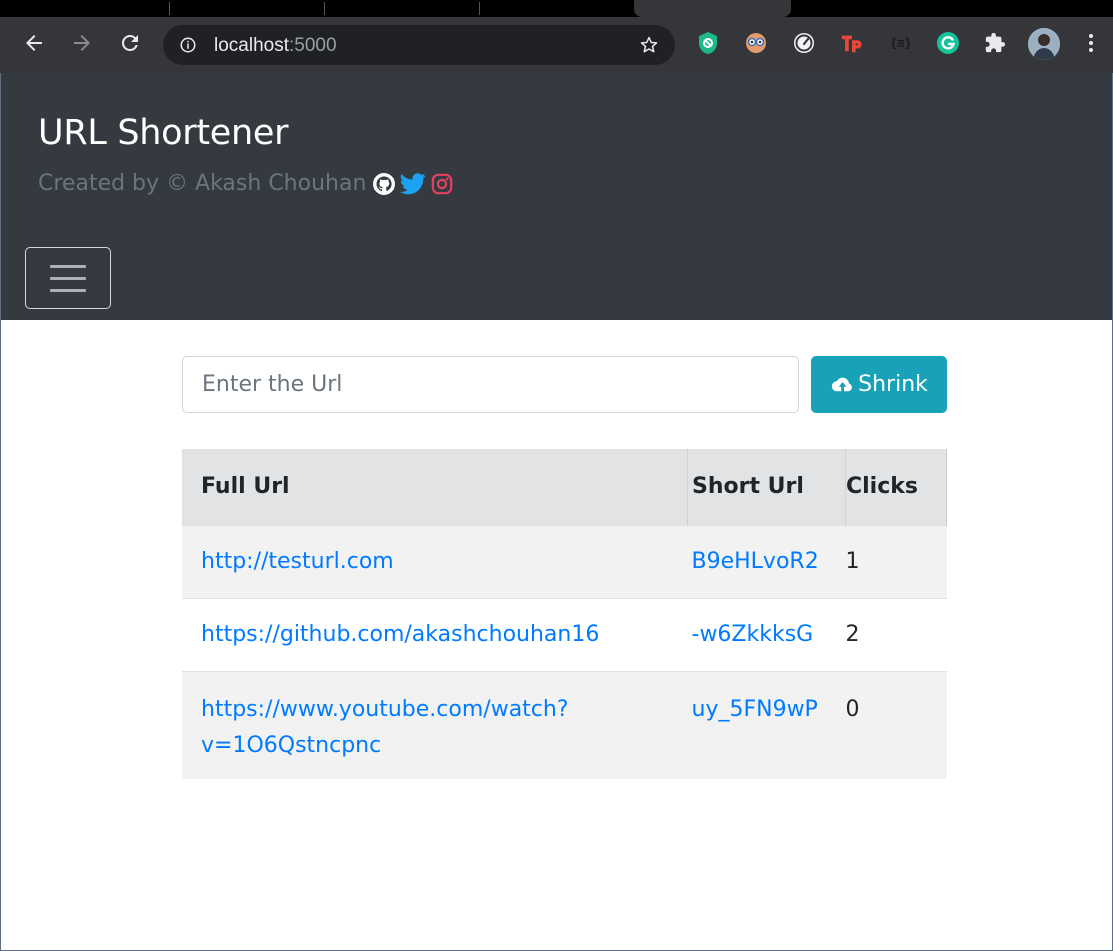 The image size is (1113, 951). I want to click on navbar-toggler-button, so click(68, 278).